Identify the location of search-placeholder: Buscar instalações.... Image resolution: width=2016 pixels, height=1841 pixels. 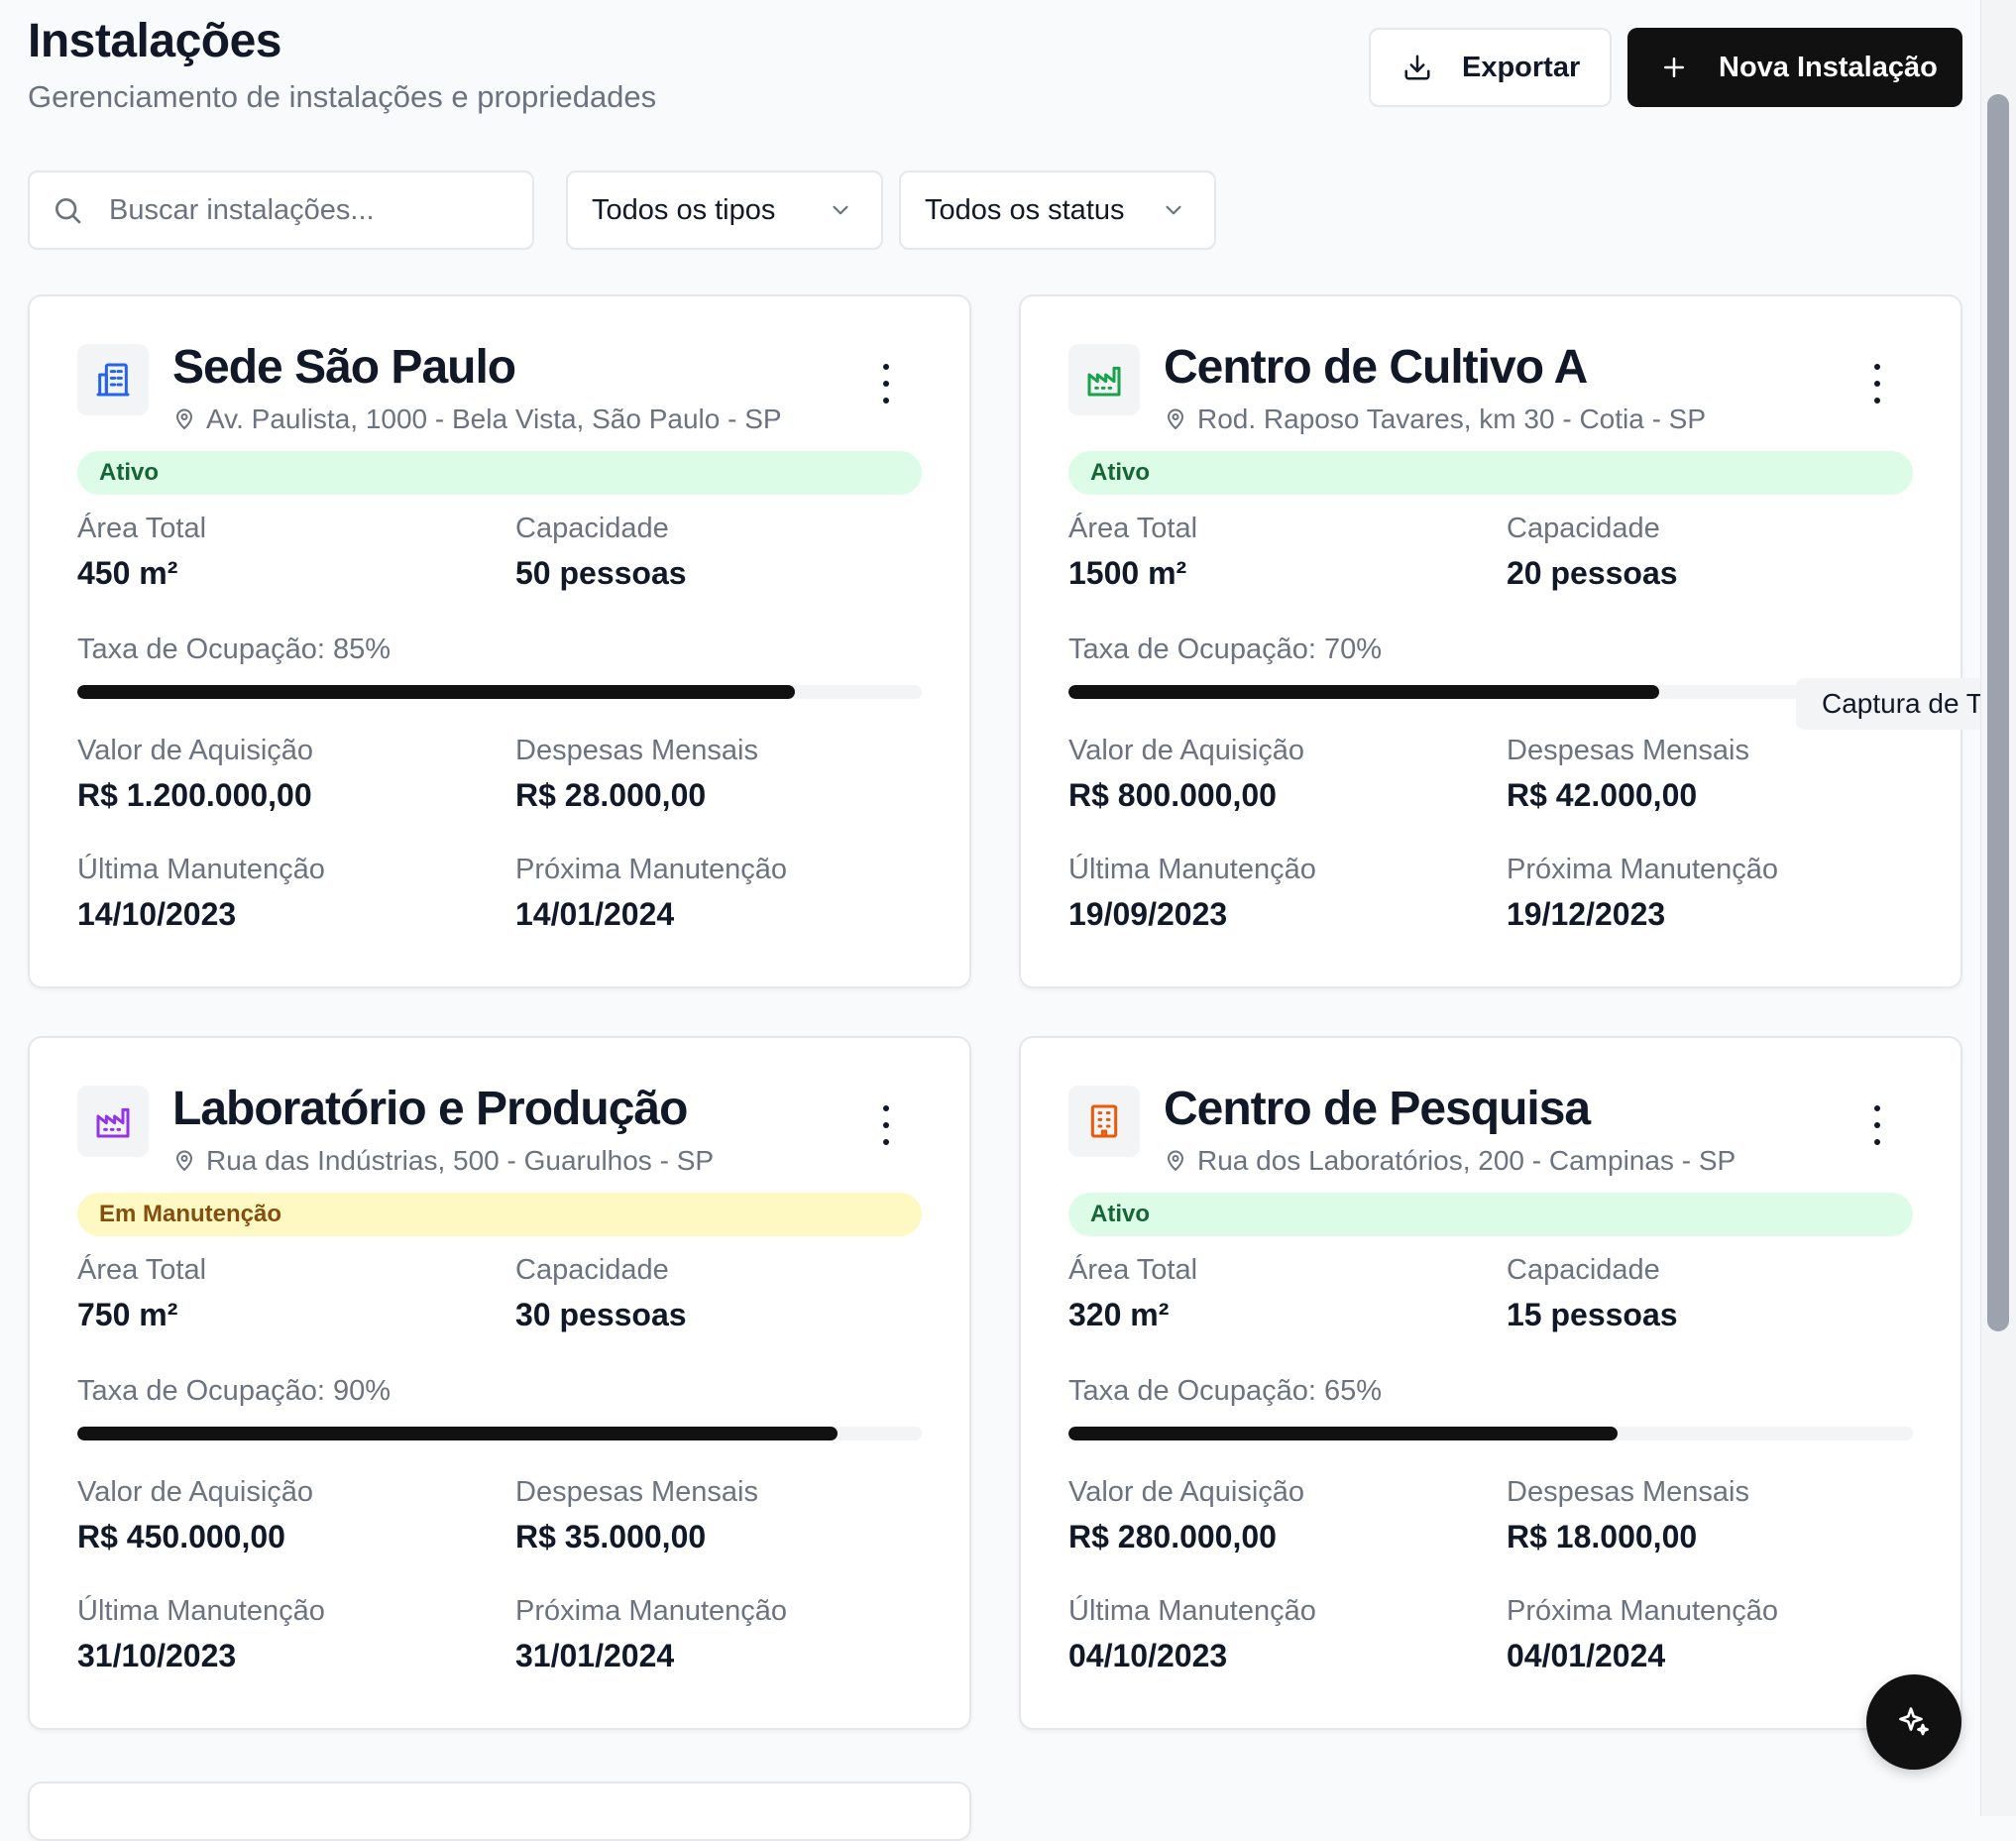
(242, 209).